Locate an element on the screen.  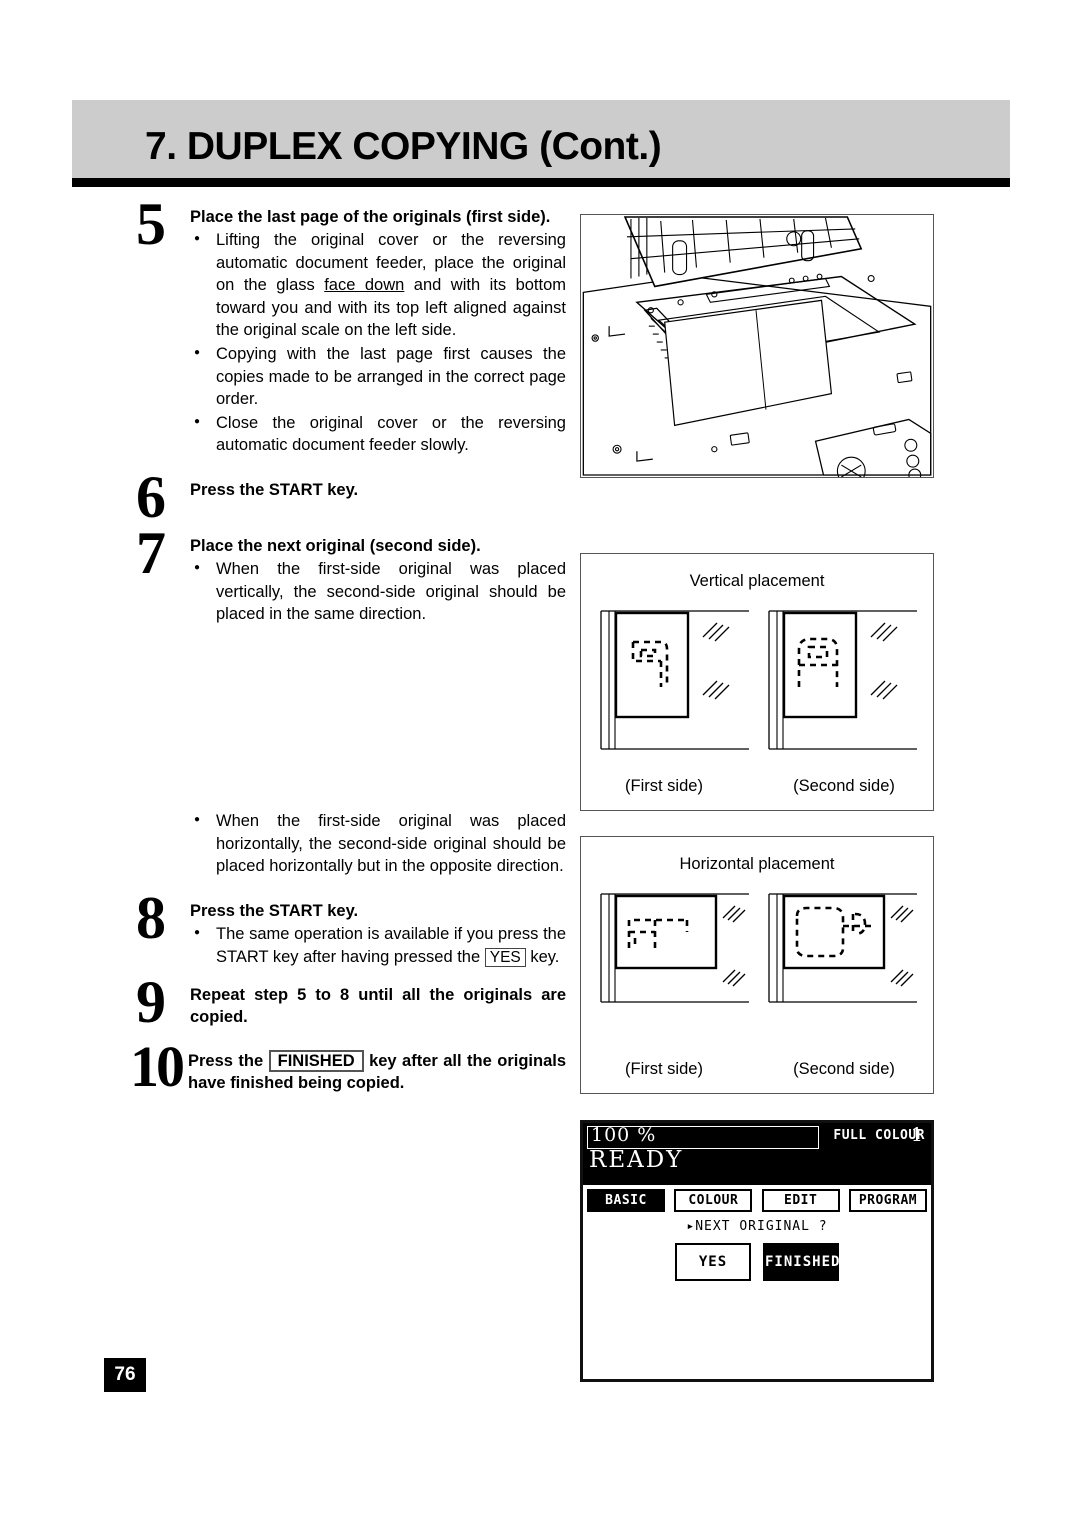
step-number-8: 8 is located at coordinates (151, 917).